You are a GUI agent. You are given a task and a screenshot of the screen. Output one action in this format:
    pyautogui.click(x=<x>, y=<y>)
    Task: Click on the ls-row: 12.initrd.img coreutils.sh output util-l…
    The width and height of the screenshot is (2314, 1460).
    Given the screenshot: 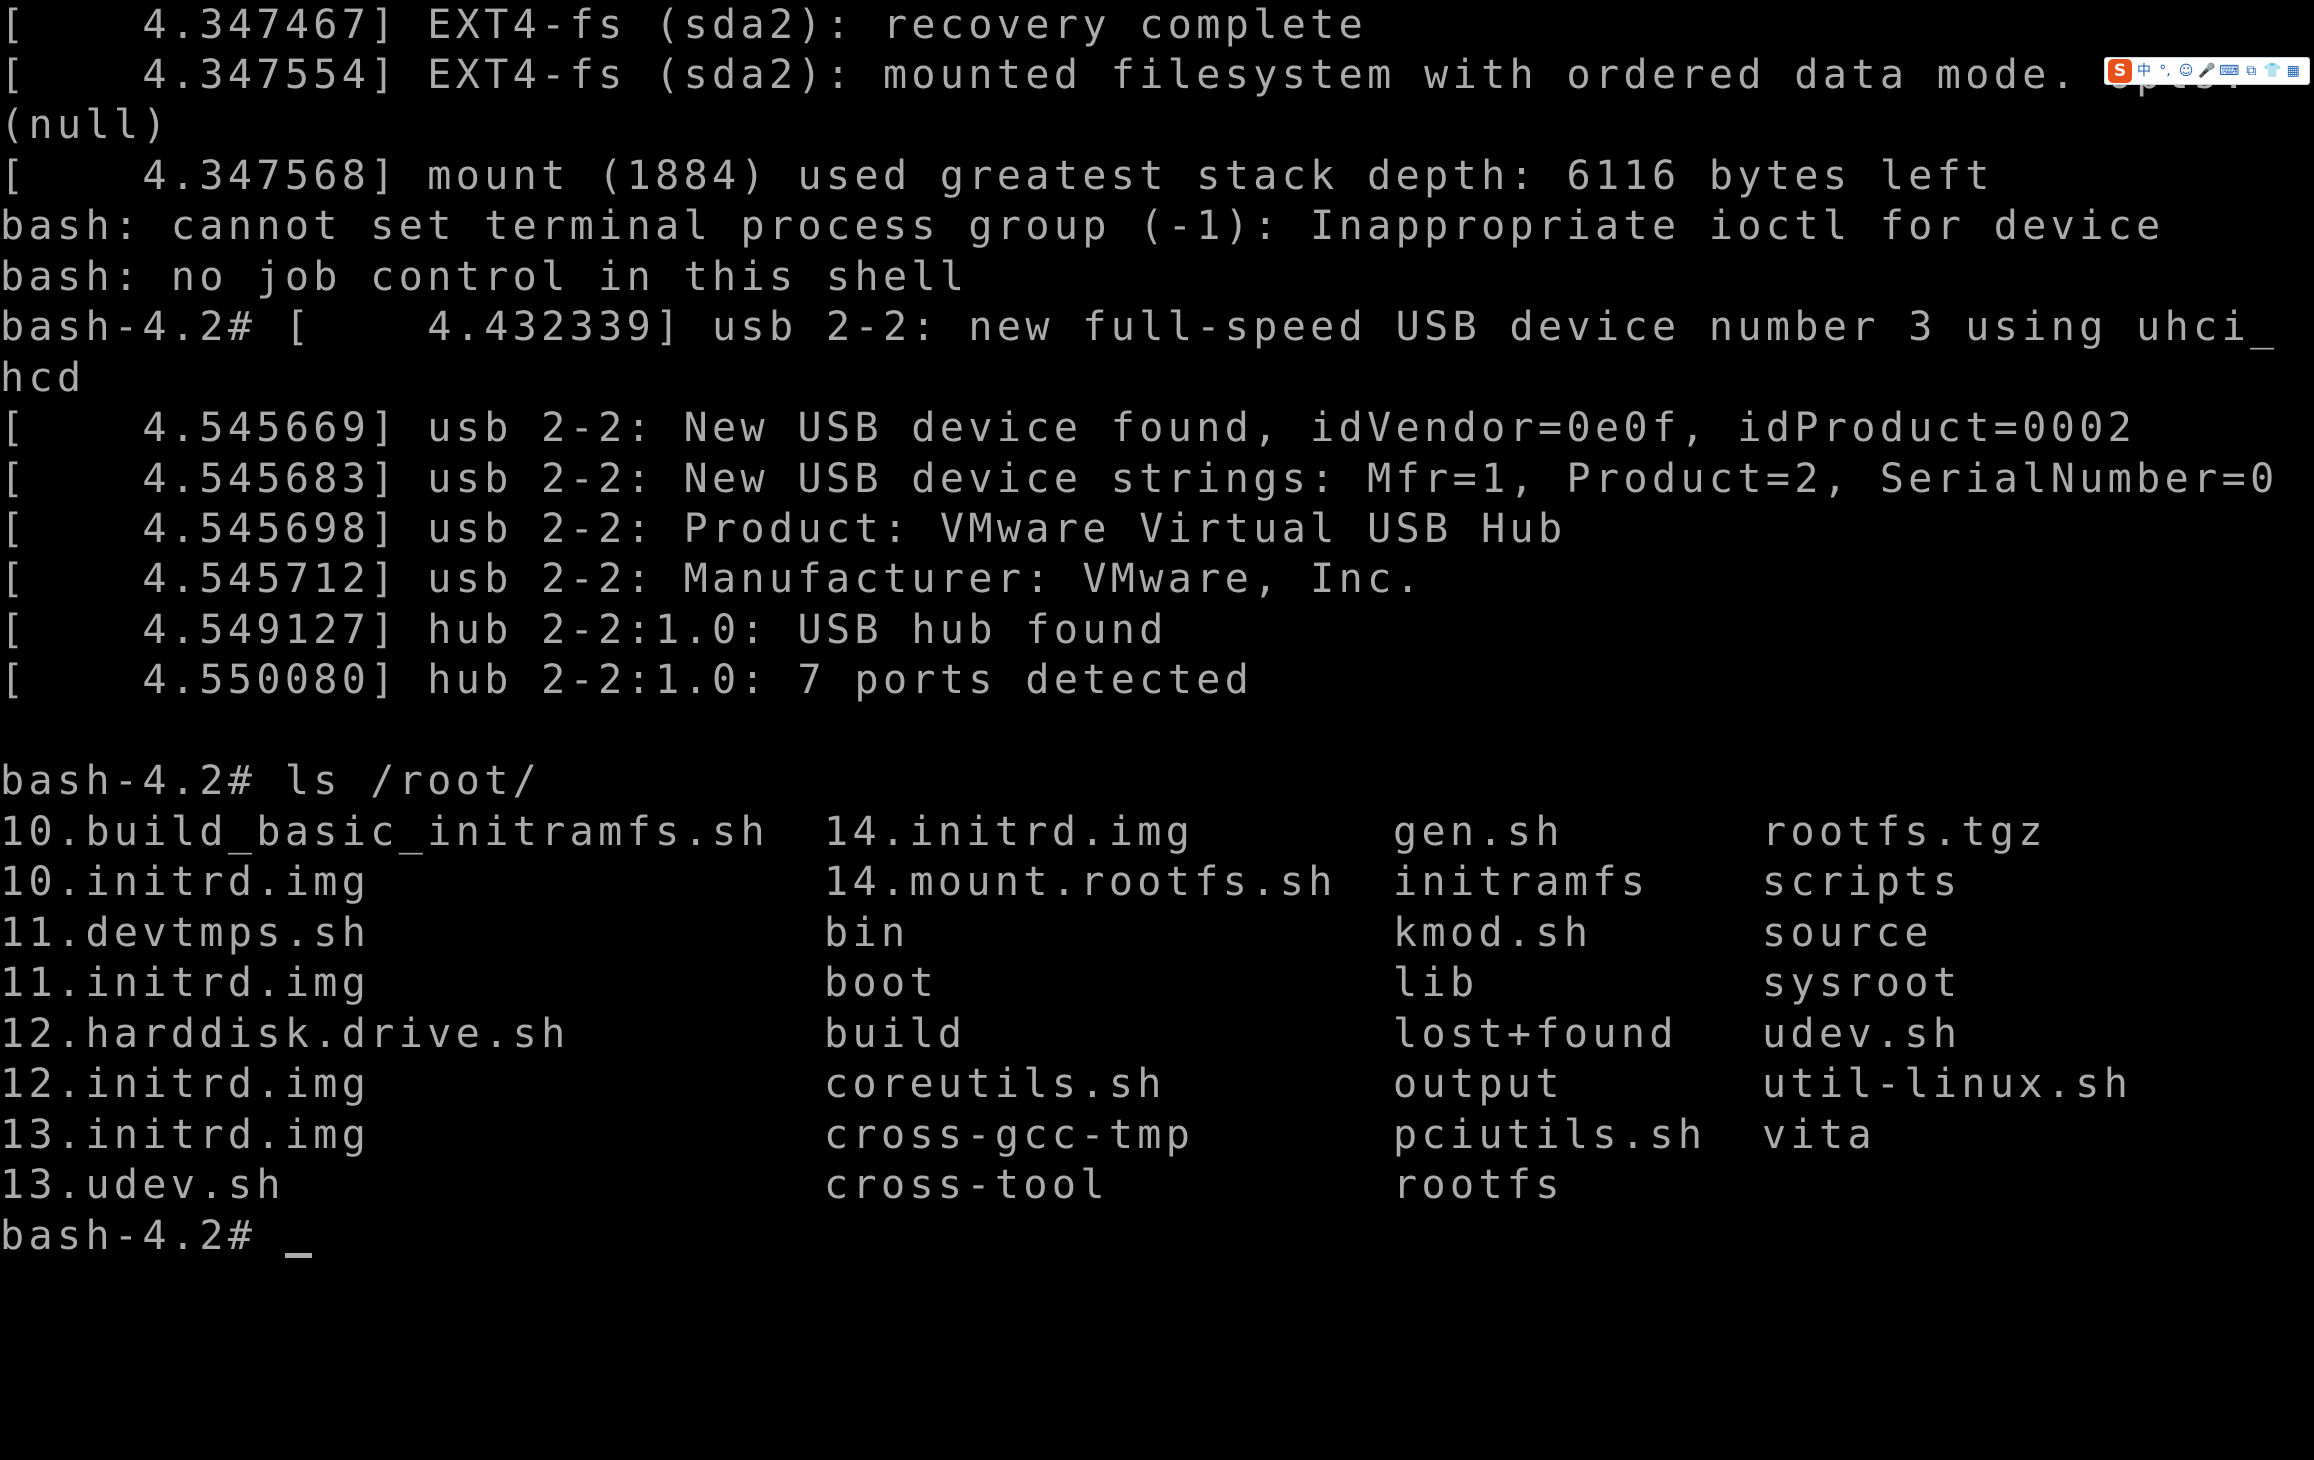 What is the action you would take?
    pyautogui.click(x=1064, y=1084)
    